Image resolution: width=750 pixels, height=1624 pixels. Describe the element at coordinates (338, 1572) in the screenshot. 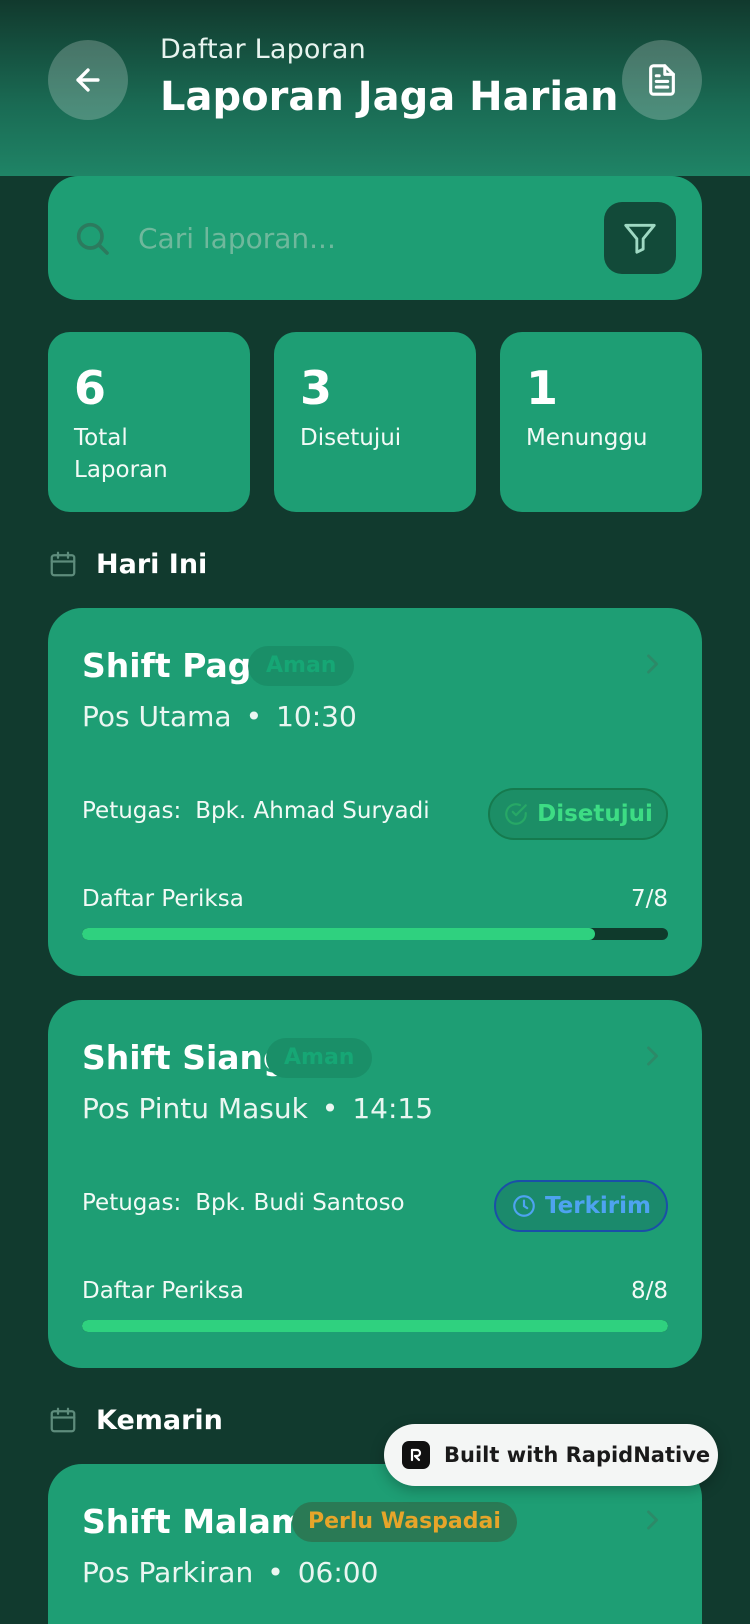

I see `report-time: 06:00` at that location.